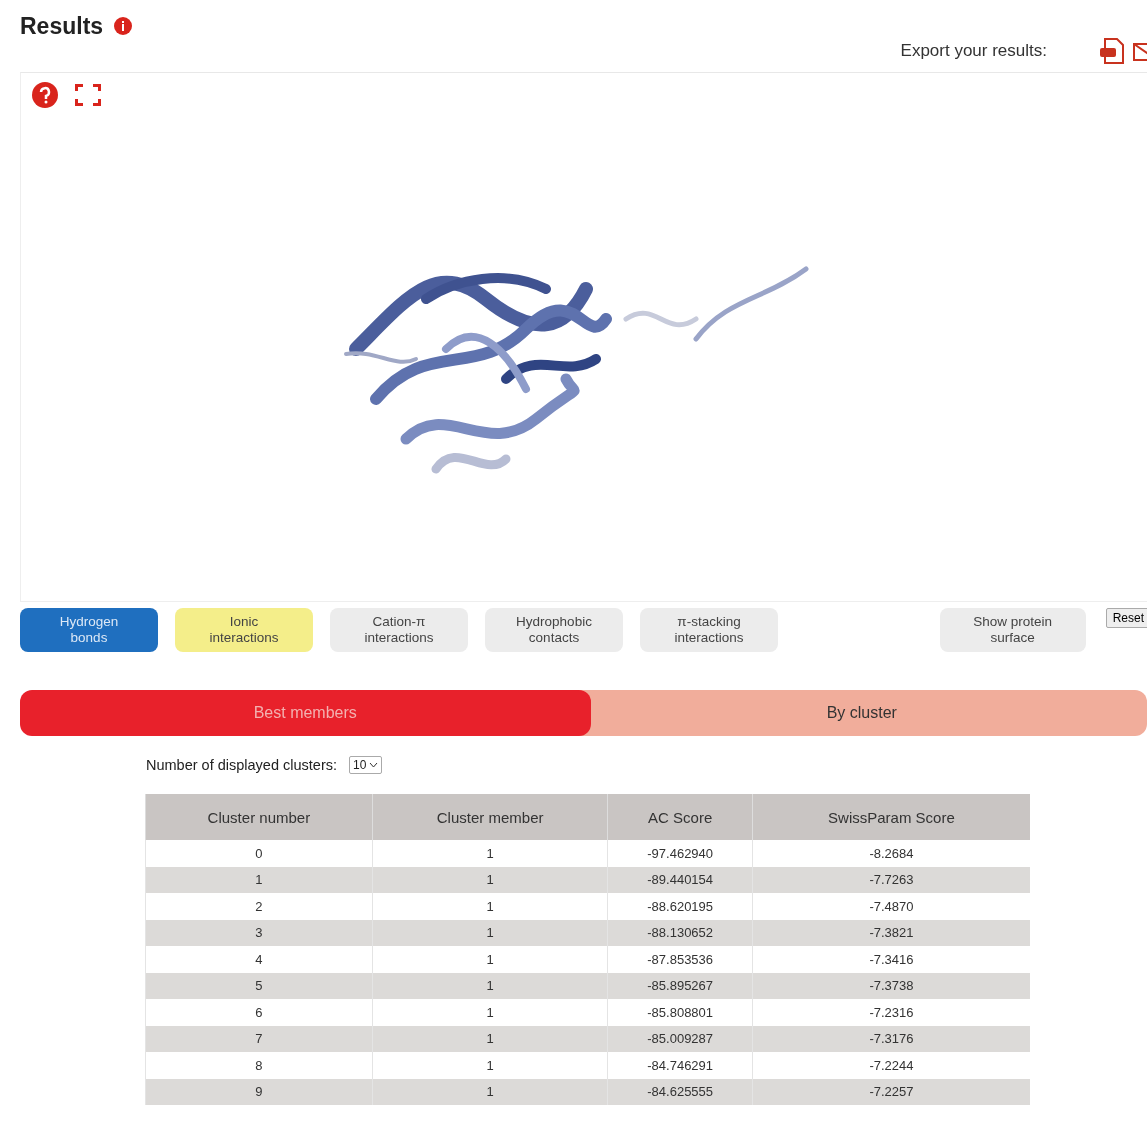 This screenshot has height=1130, width=1147. What do you see at coordinates (891, 932) in the screenshot?
I see `table-cell: -7.3821` at bounding box center [891, 932].